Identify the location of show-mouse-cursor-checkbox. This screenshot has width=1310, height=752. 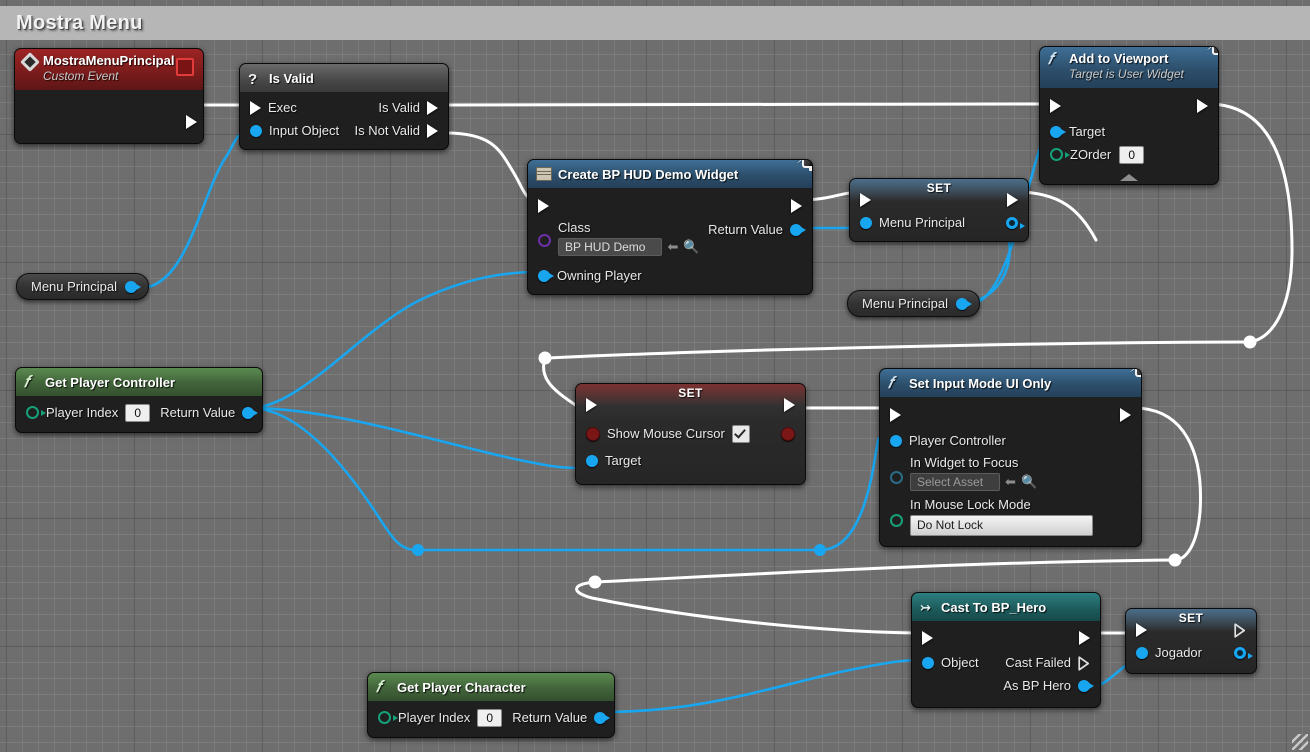
(740, 433).